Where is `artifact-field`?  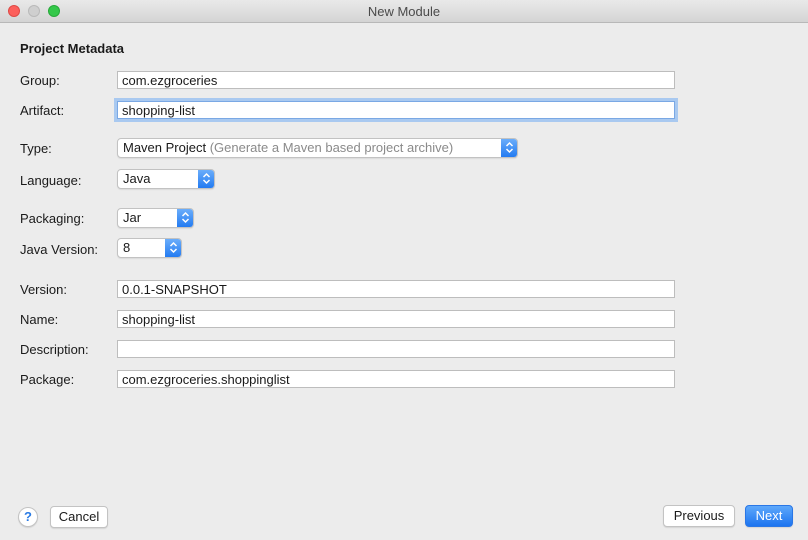 artifact-field is located at coordinates (396, 110).